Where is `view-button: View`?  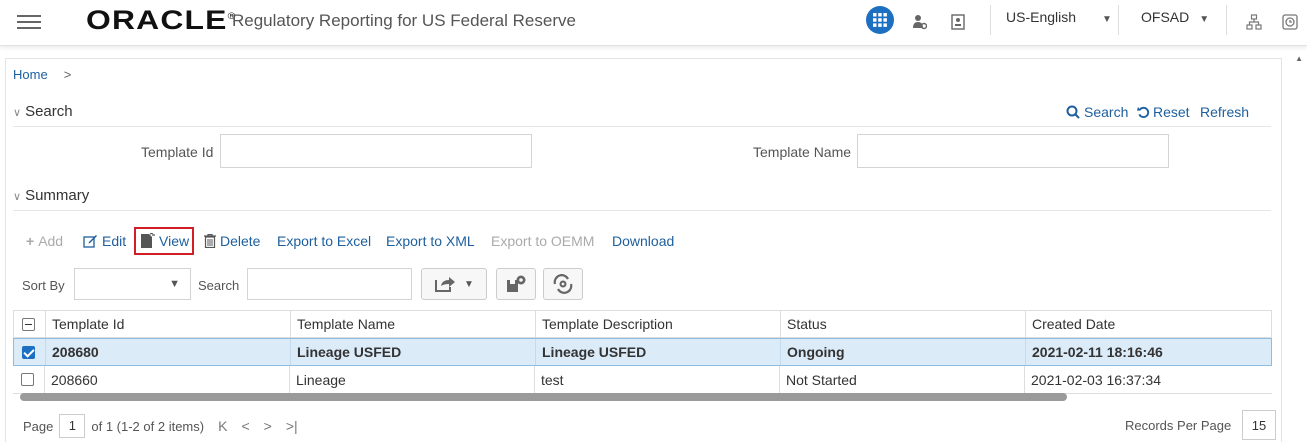
view-button: View is located at coordinates (164, 241).